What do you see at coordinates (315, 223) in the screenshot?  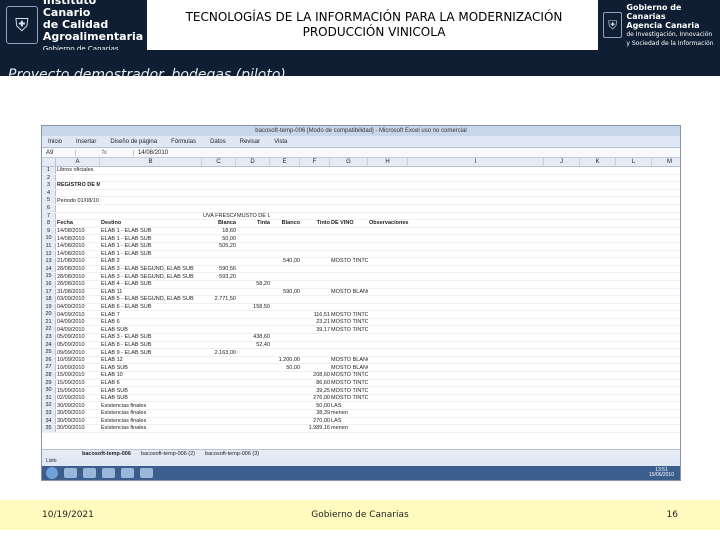 I see `table-cell: Tinto` at bounding box center [315, 223].